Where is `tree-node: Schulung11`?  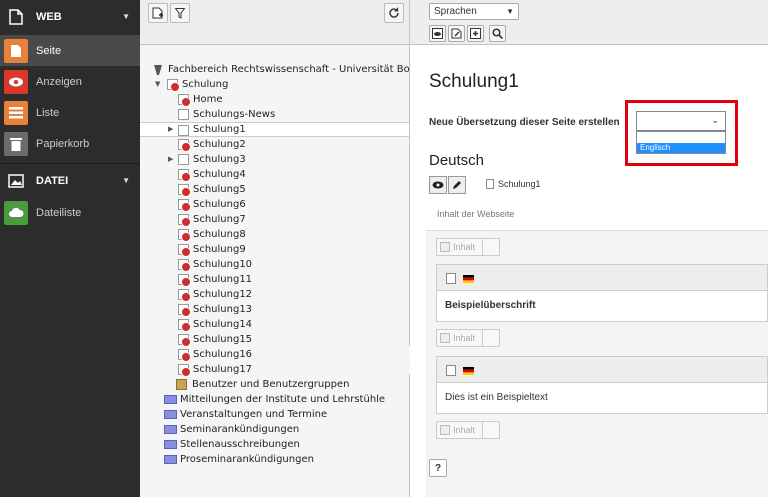 tree-node: Schulung11 is located at coordinates (274, 279).